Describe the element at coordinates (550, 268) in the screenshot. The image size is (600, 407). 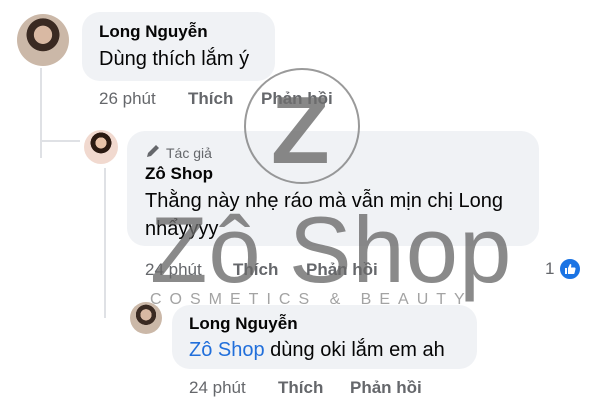
I see `reaction-count: 1` at that location.